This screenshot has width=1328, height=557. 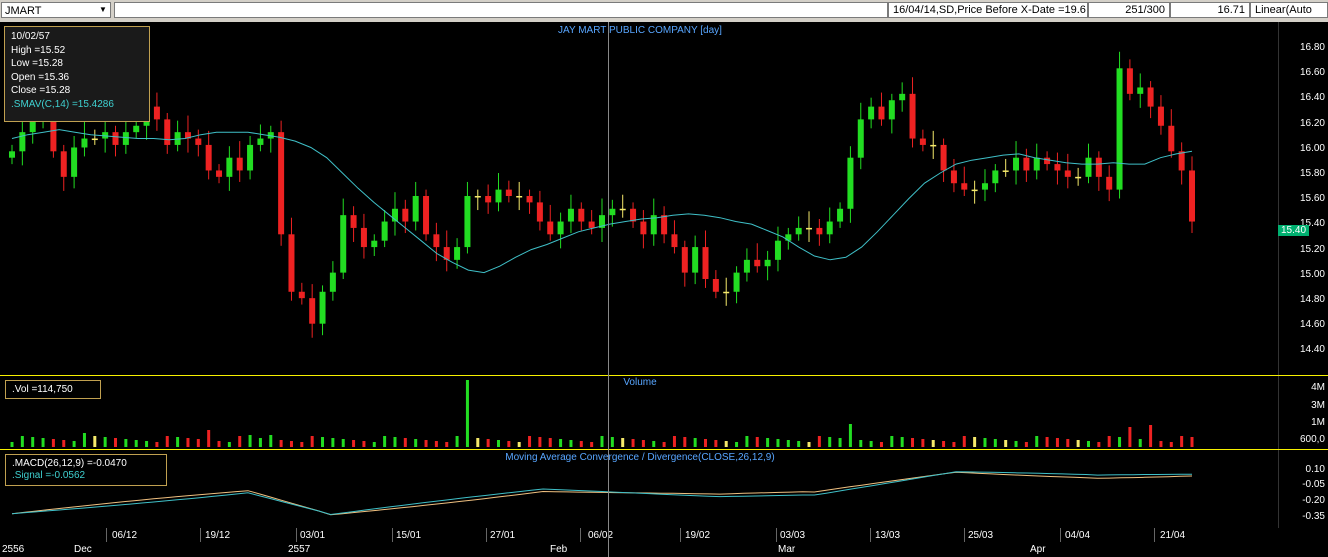 What do you see at coordinates (793, 535) in the screenshot?
I see `date-tick-label: 03/03` at bounding box center [793, 535].